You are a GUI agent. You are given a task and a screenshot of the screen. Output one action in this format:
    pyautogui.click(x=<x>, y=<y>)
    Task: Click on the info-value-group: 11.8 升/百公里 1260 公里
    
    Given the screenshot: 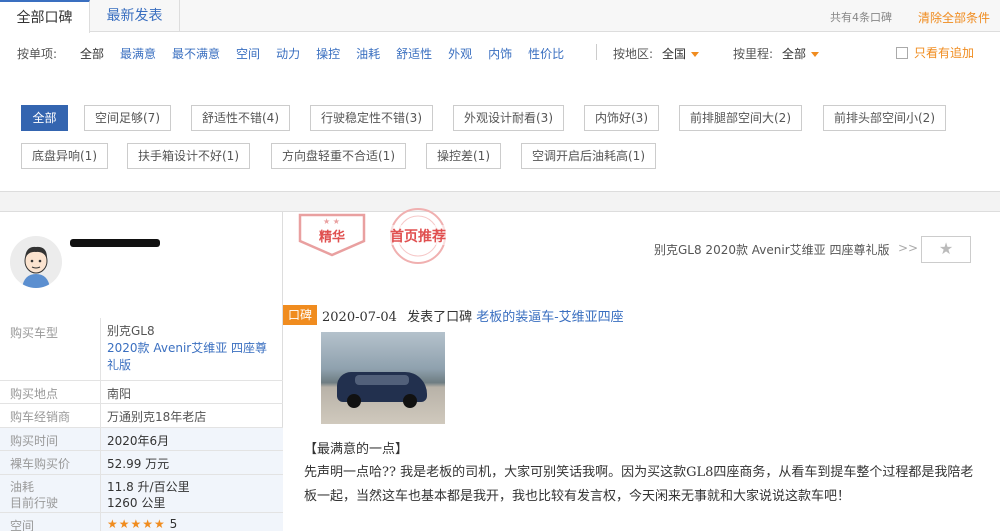 What is the action you would take?
    pyautogui.click(x=191, y=493)
    